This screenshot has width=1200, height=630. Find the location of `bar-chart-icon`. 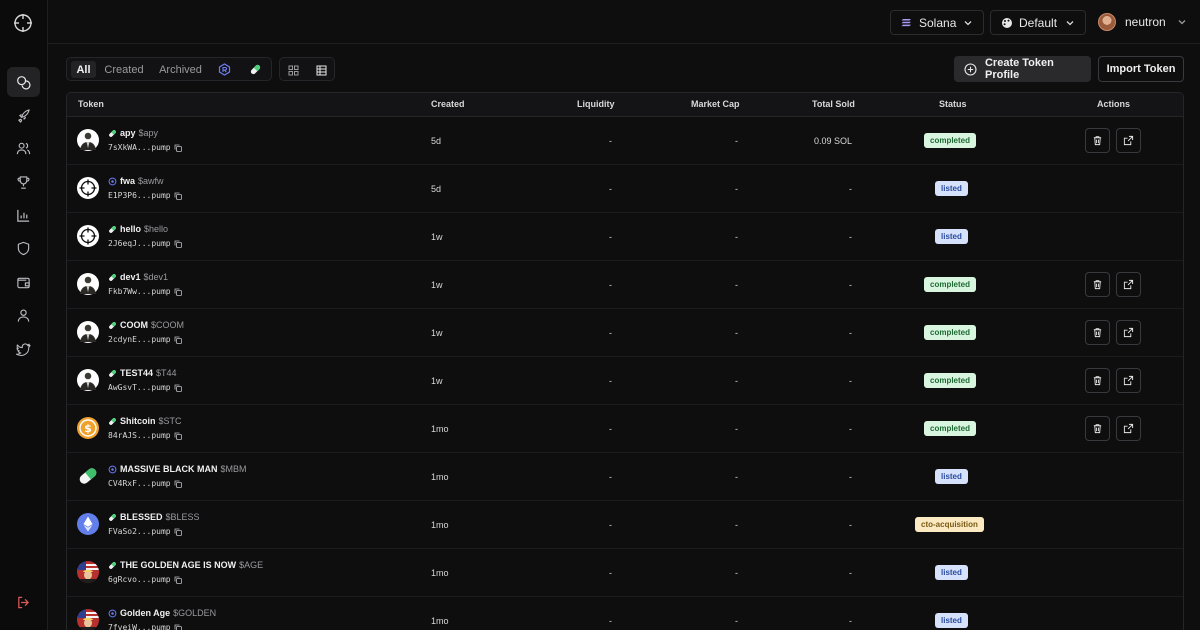

bar-chart-icon is located at coordinates (23, 215).